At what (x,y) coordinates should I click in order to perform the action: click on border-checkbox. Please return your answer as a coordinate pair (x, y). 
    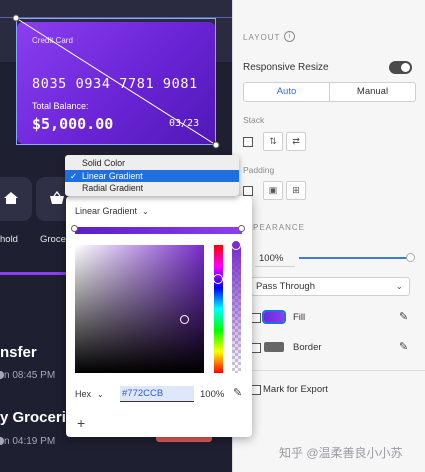
    Looking at the image, I should click on (256, 348).